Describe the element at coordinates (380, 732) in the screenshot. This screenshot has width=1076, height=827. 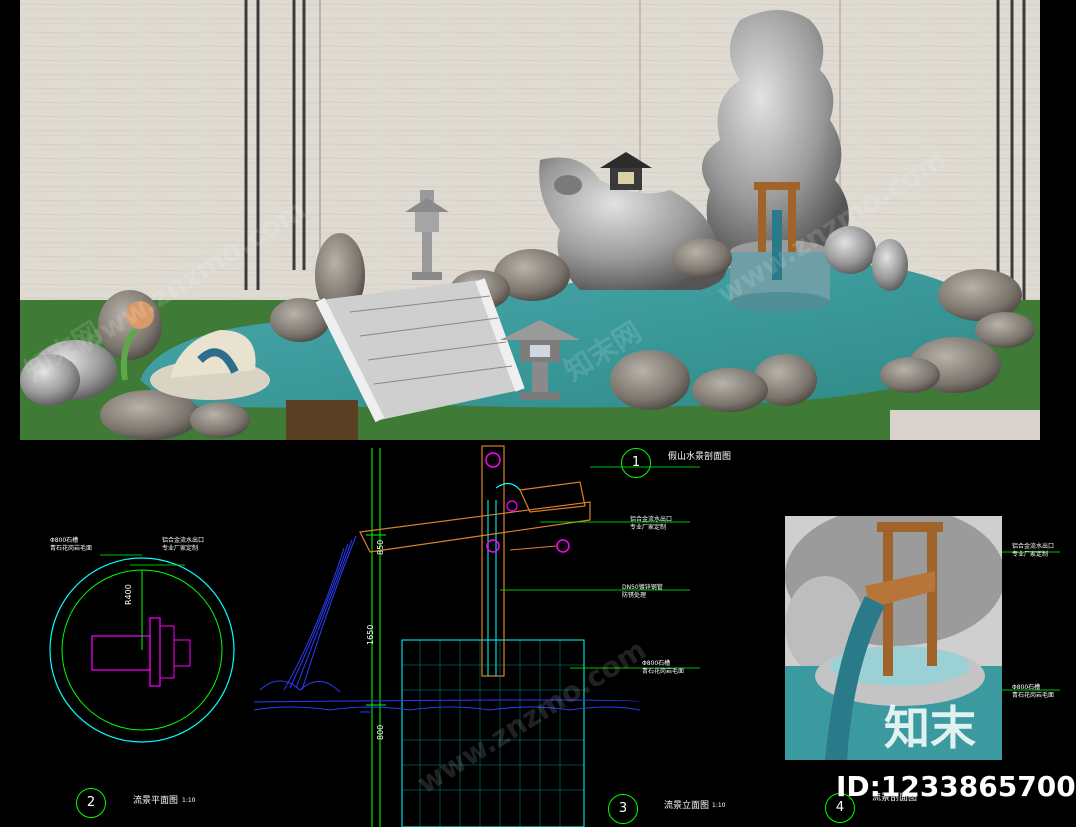
I see `dimension-bottom: 800` at that location.